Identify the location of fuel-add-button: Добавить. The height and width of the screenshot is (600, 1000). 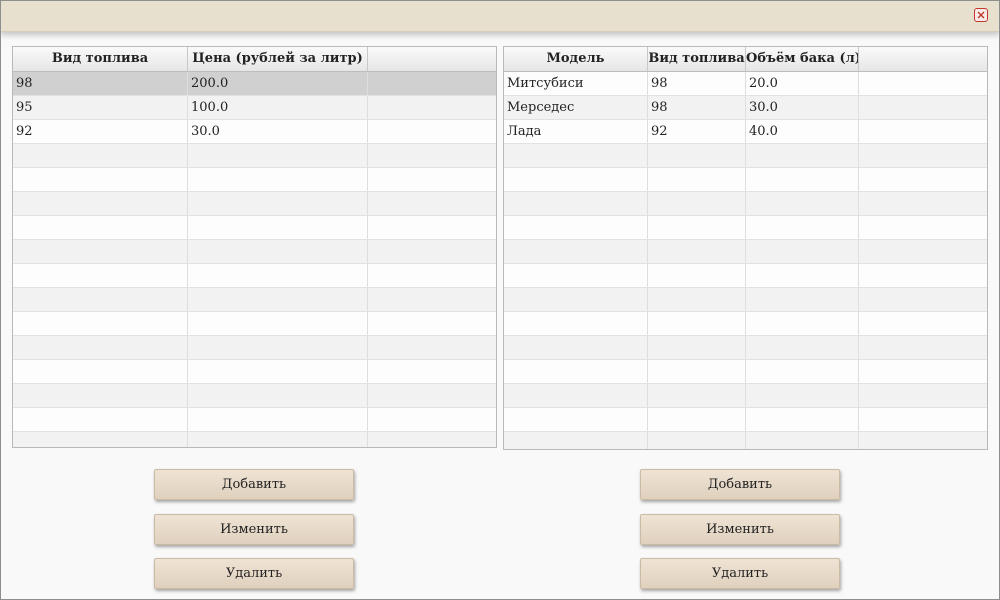
(254, 484).